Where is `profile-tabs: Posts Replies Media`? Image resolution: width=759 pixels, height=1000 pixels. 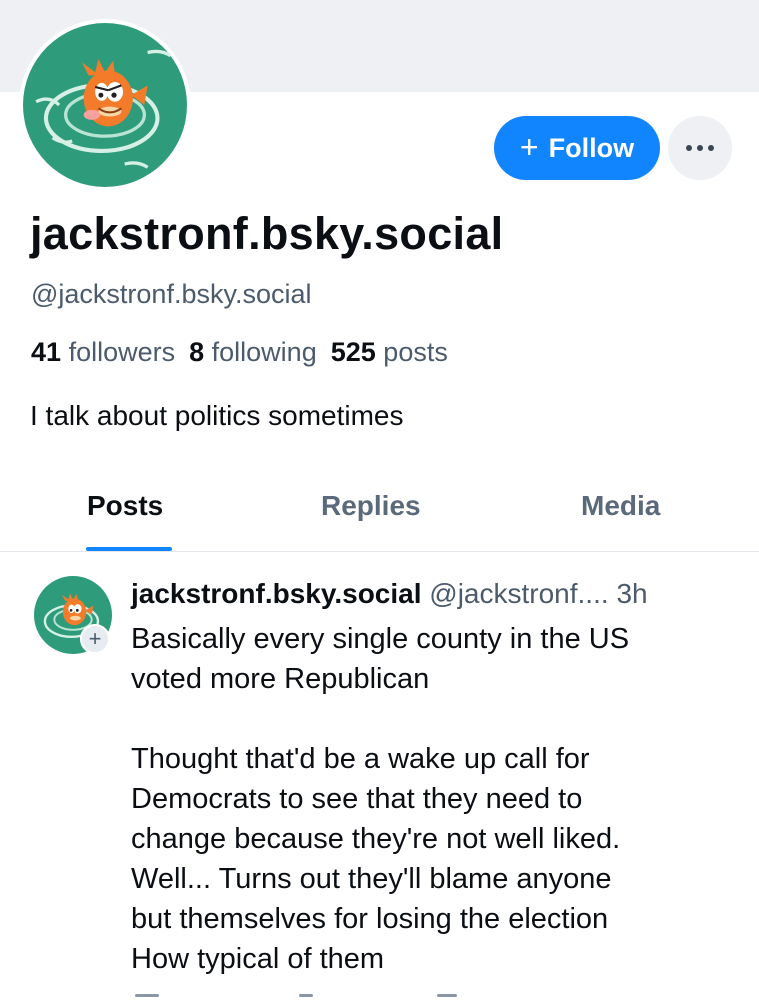
profile-tabs: Posts Replies Media is located at coordinates (379, 511).